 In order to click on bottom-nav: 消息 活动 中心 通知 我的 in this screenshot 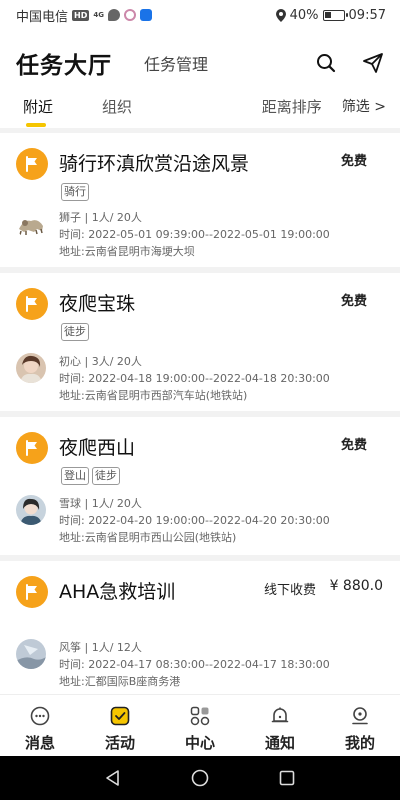, I will do `click(200, 725)`.